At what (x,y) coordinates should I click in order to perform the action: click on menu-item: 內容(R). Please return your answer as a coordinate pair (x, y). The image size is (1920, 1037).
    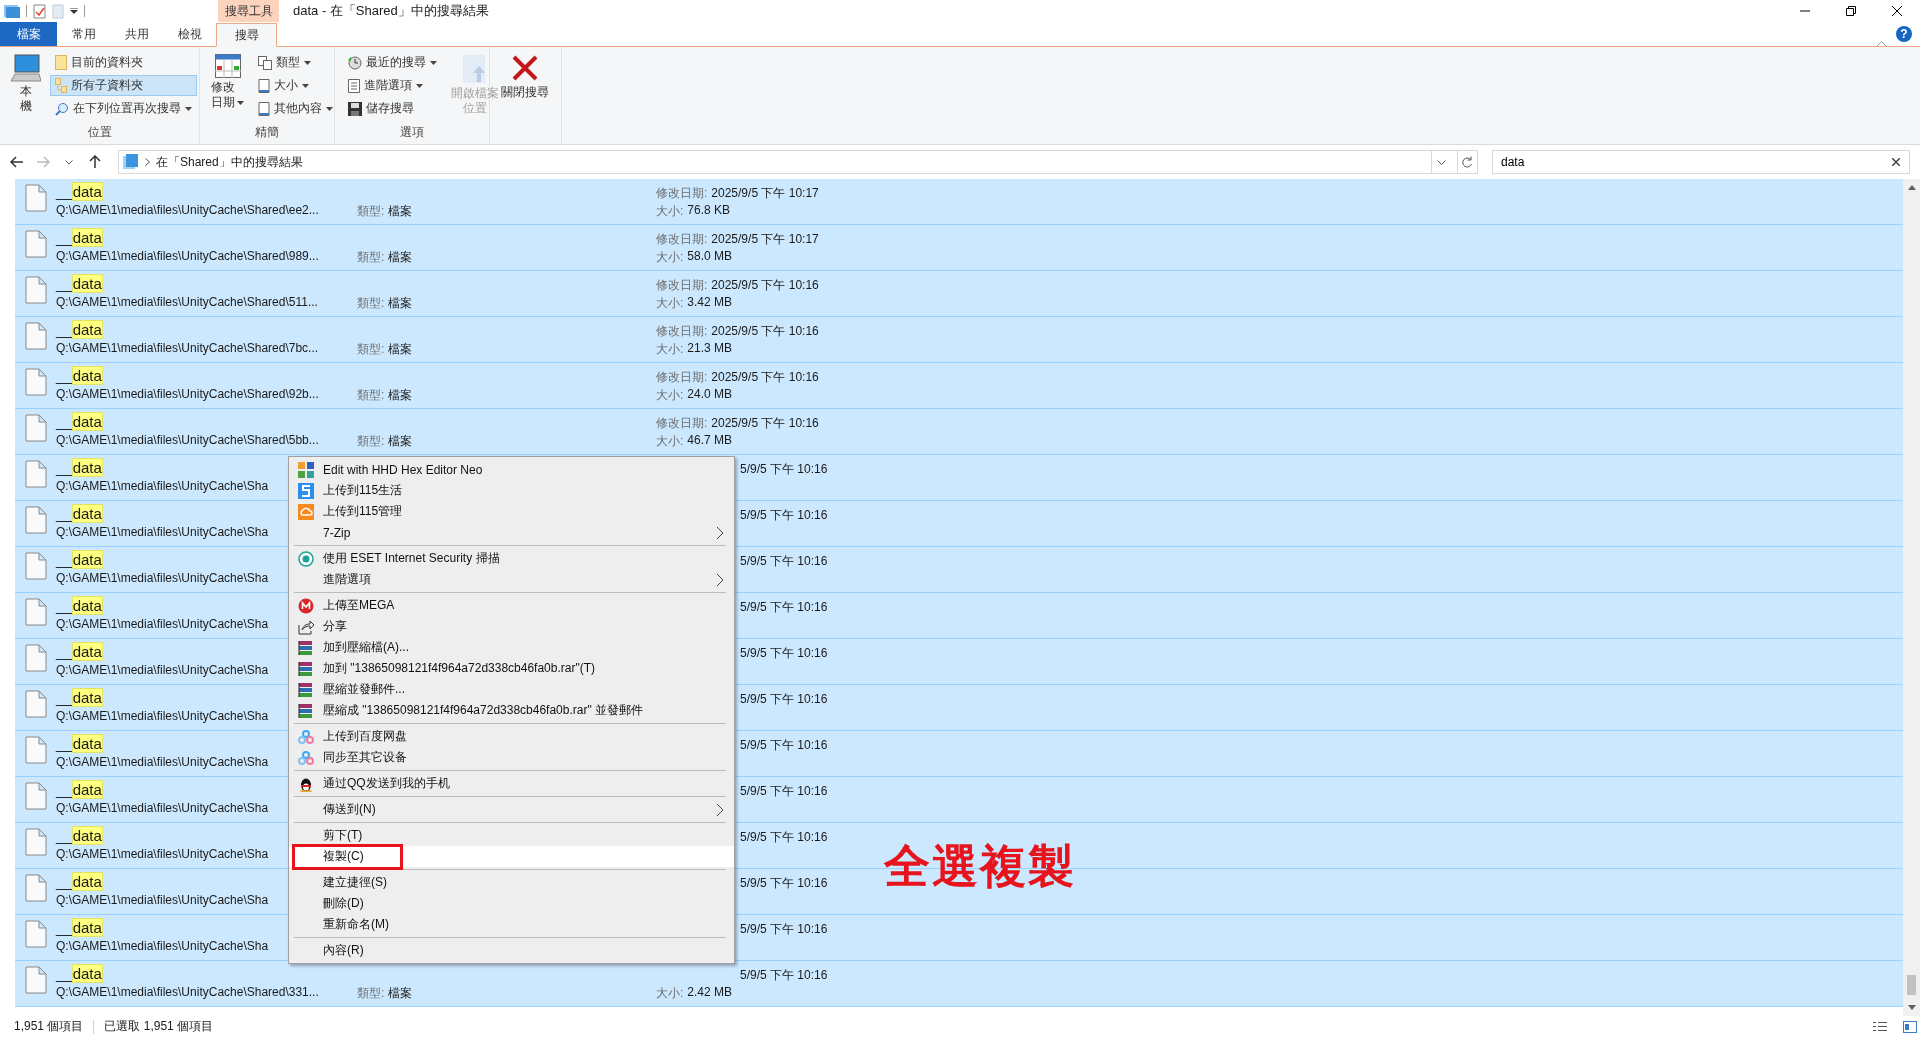
    Looking at the image, I should click on (511, 950).